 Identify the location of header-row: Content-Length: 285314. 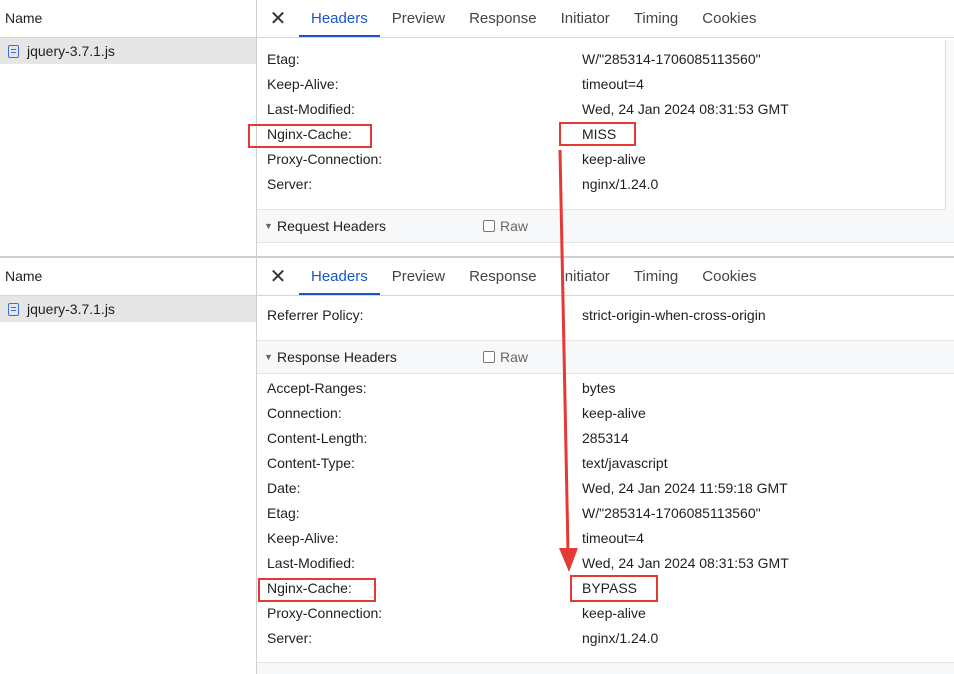
(607, 438).